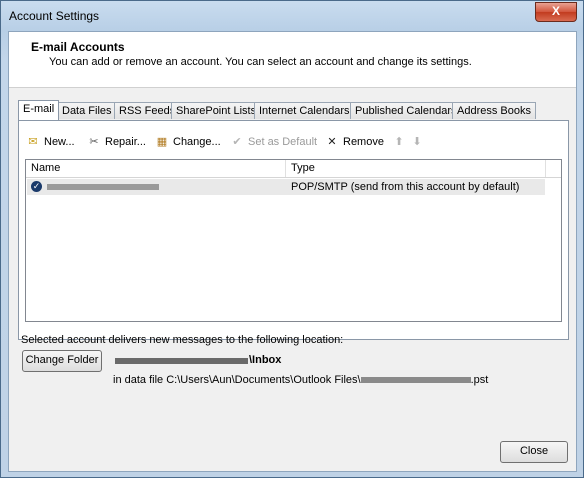 This screenshot has width=584, height=478. Describe the element at coordinates (36, 186) in the screenshot. I see `default-account-check-icon: ✓` at that location.